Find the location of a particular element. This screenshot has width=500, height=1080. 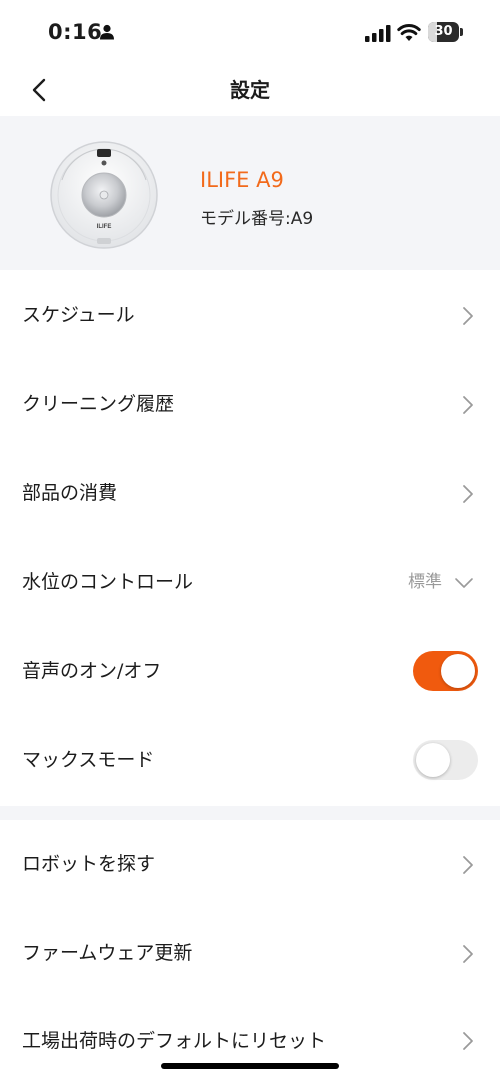

parts-consumption-label: 部品の消費 is located at coordinates (70, 493).